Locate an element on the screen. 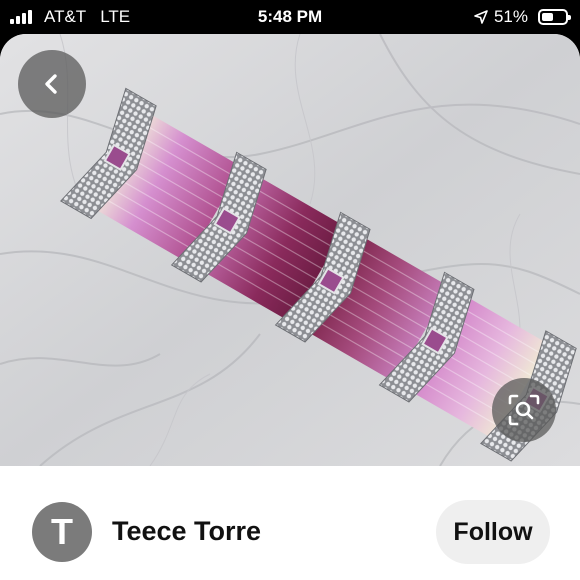  back-button is located at coordinates (52, 84).